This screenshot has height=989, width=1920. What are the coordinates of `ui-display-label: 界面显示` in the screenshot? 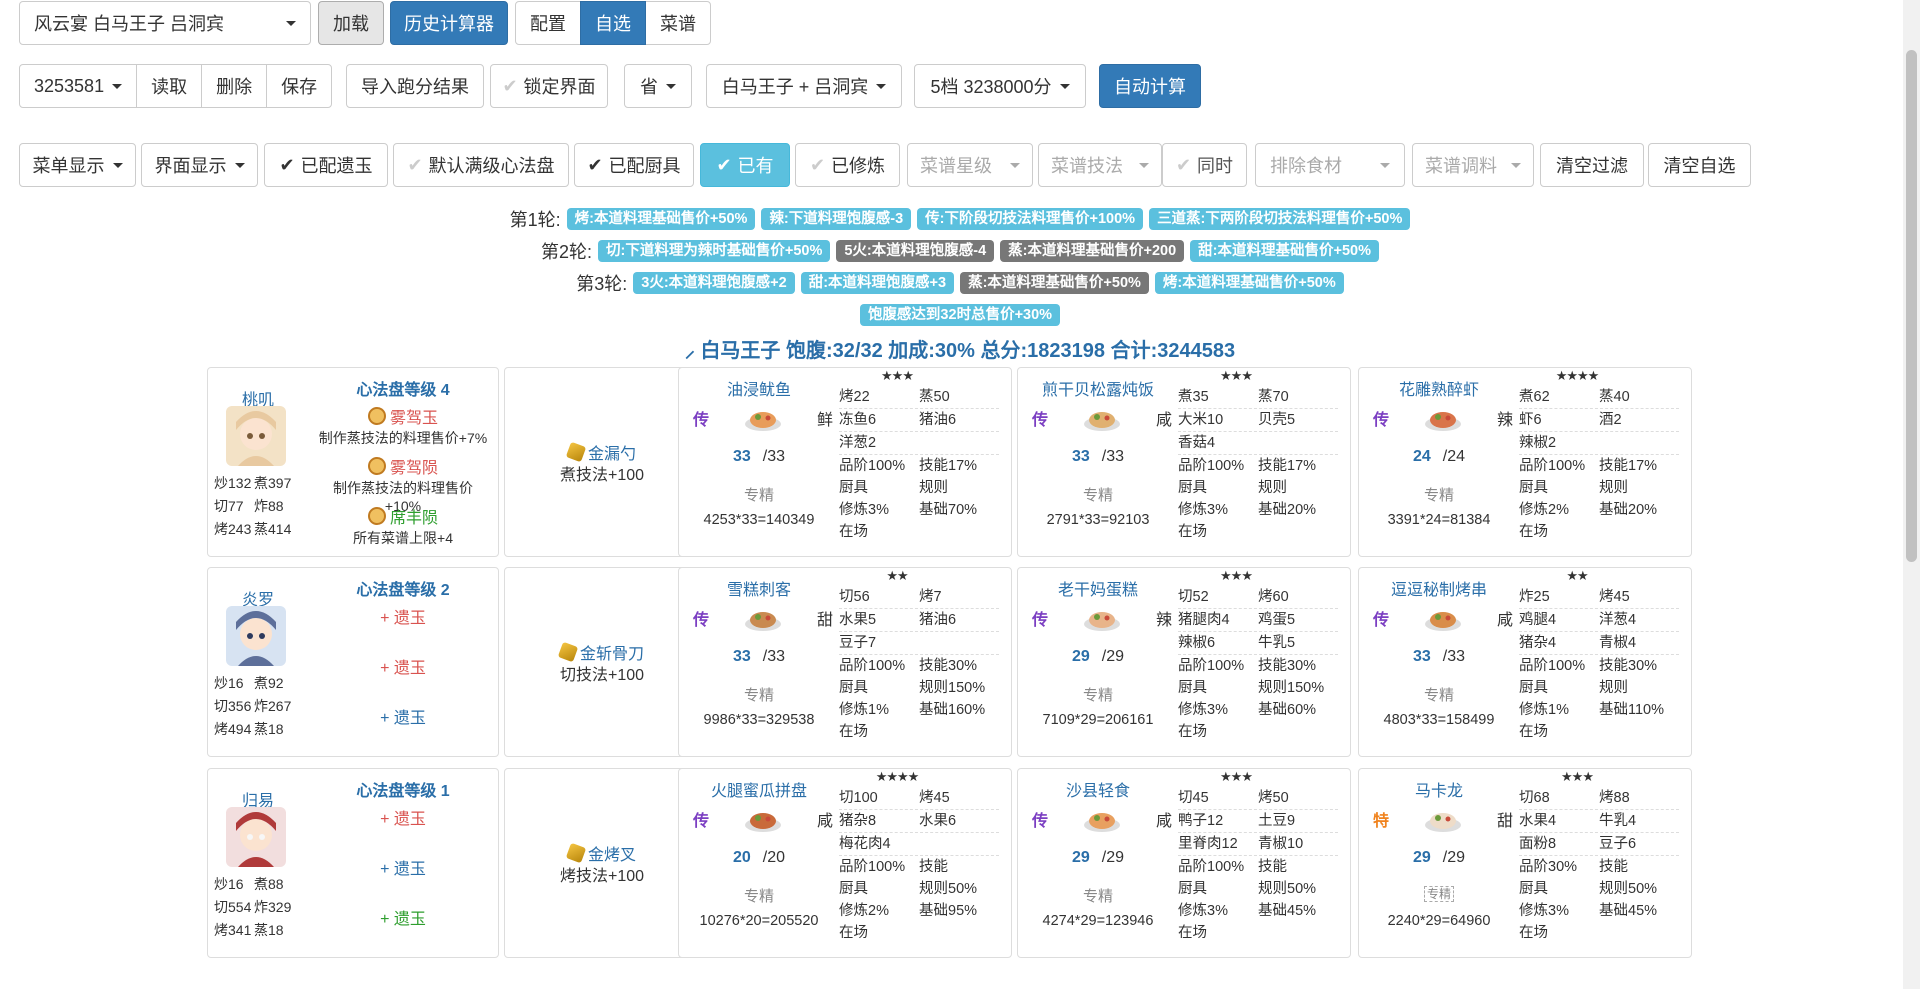 It's located at (190, 166).